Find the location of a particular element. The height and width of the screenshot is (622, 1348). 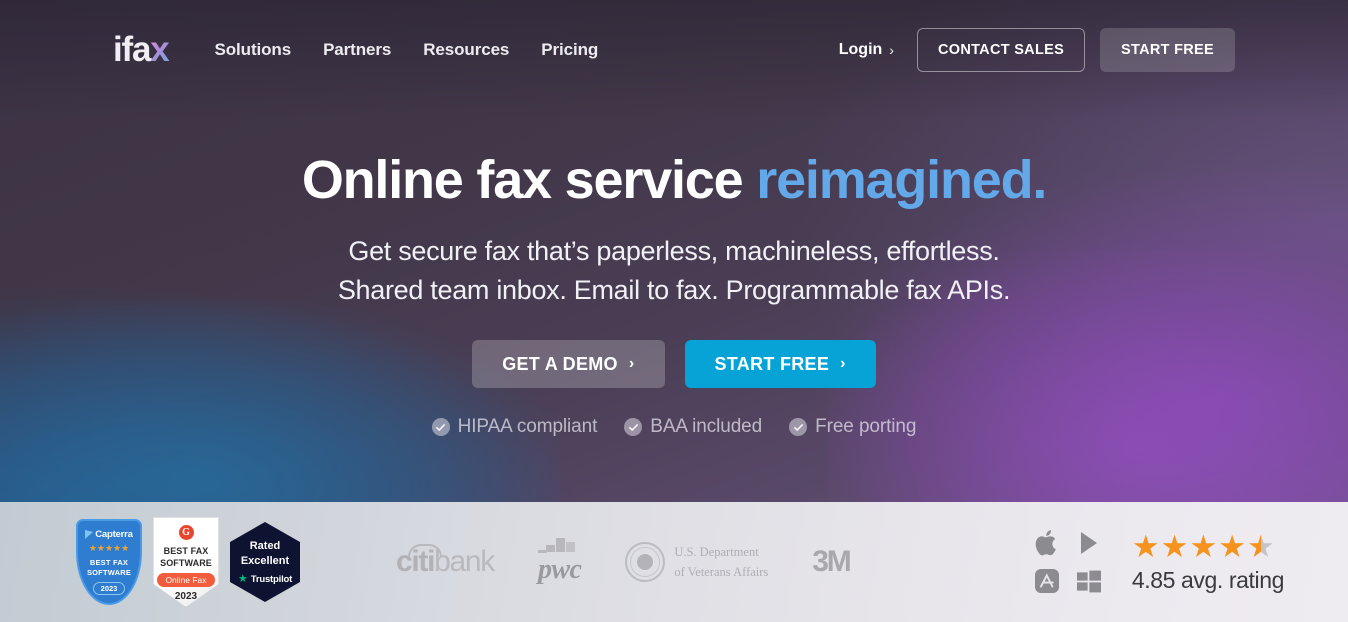

apple-icon is located at coordinates (1047, 543).